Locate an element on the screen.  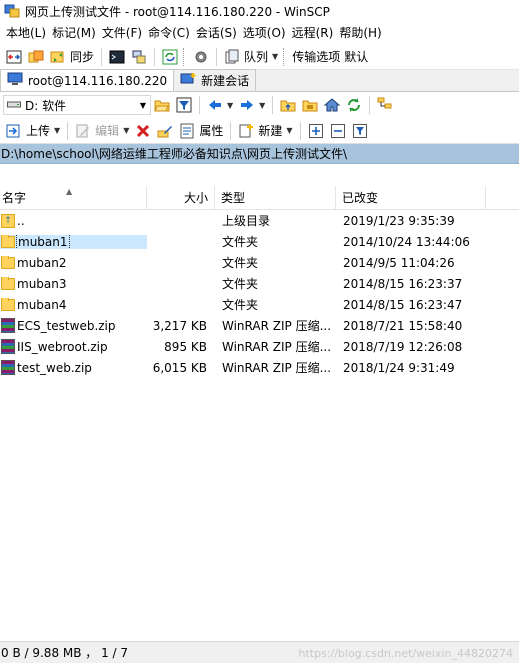
filter-files-button is located at coordinates (360, 131).